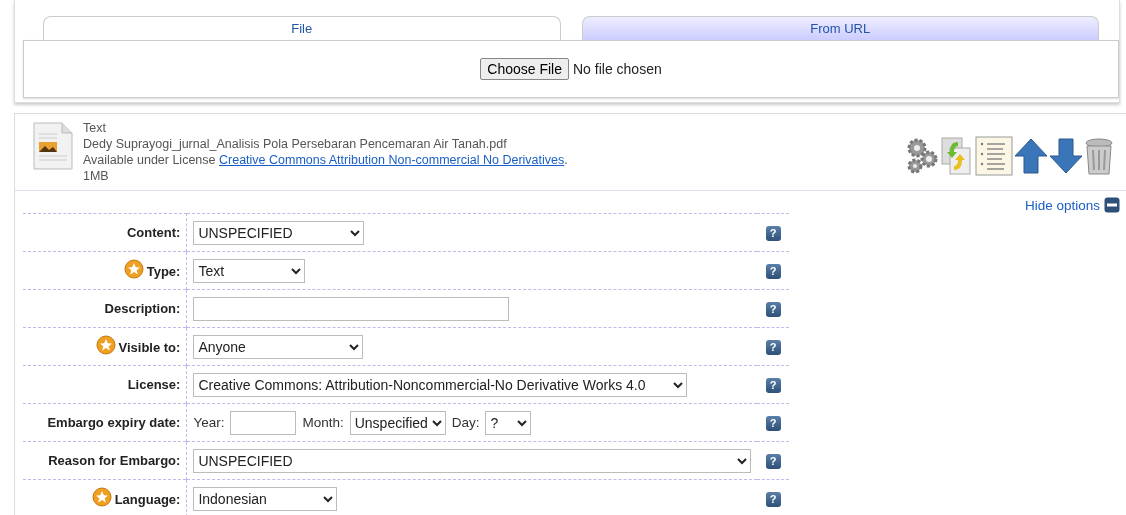 This screenshot has height=515, width=1126. Describe the element at coordinates (1066, 156) in the screenshot. I see `arrow-down-icon` at that location.